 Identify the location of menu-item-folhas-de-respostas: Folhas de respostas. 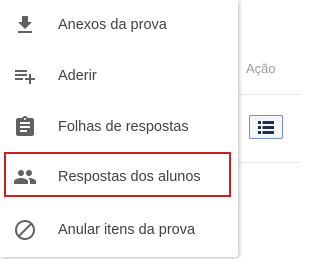
(119, 127).